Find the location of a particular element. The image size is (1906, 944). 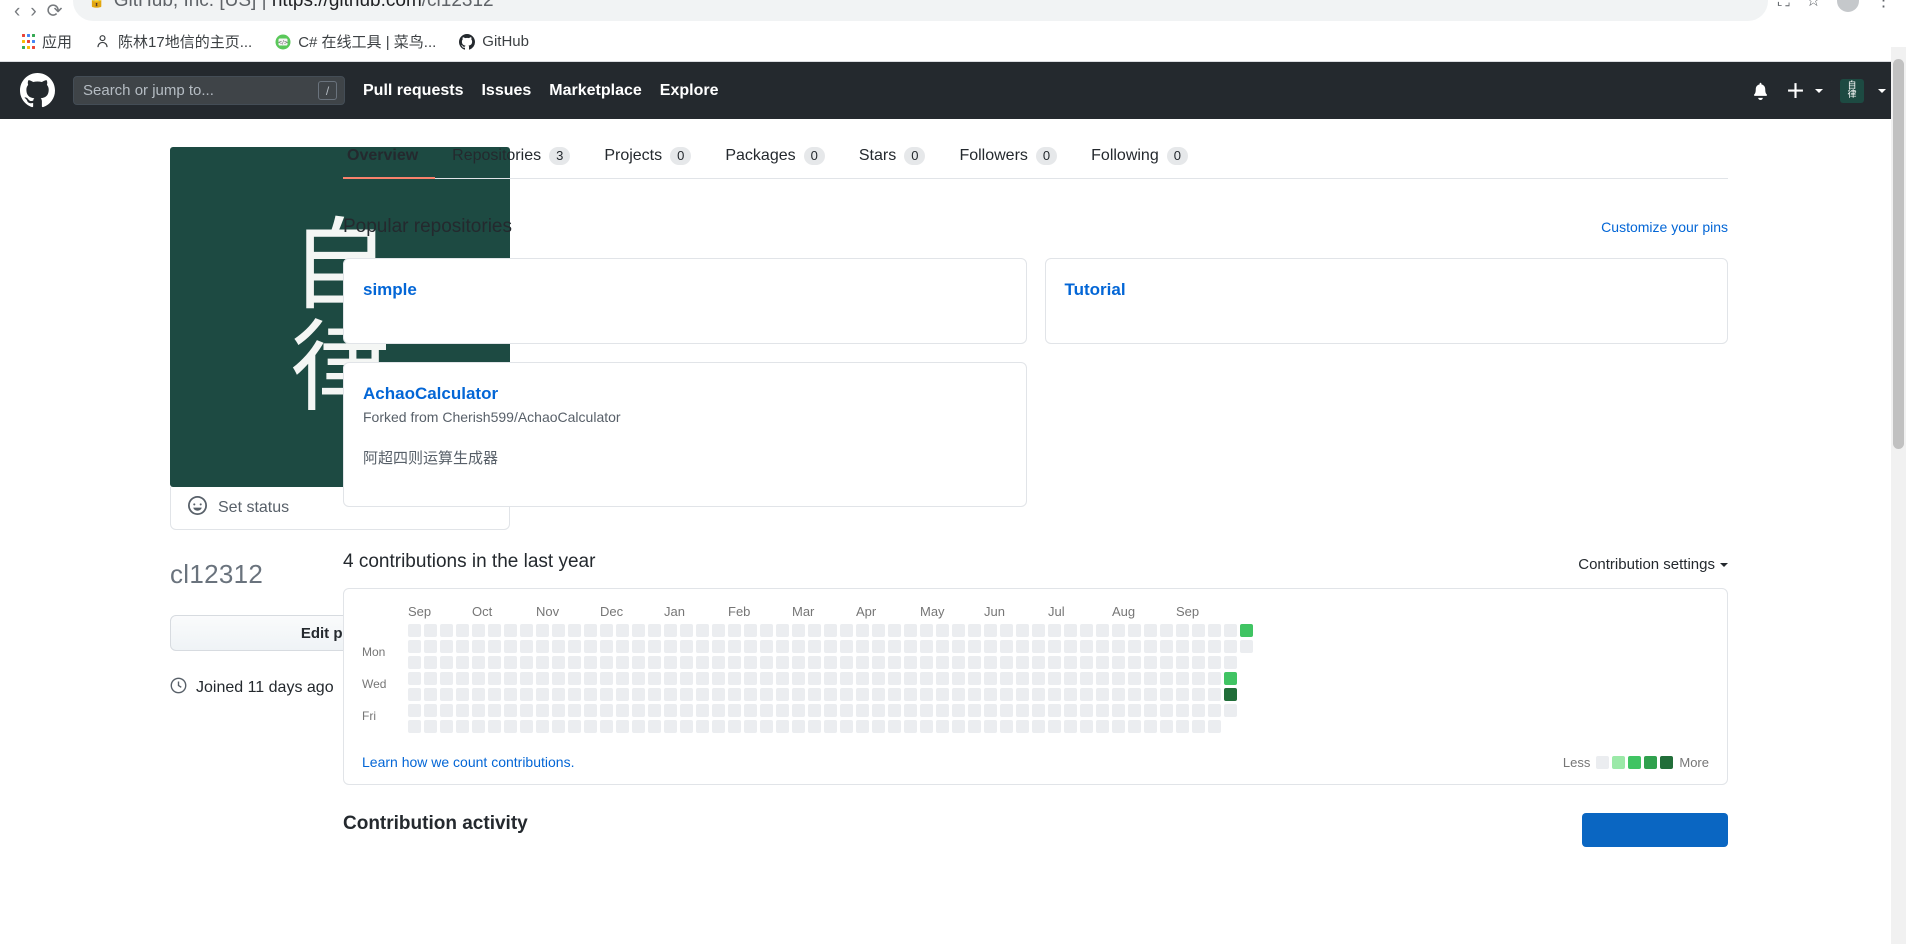

tab-stars: Stars 0 is located at coordinates (892, 163).